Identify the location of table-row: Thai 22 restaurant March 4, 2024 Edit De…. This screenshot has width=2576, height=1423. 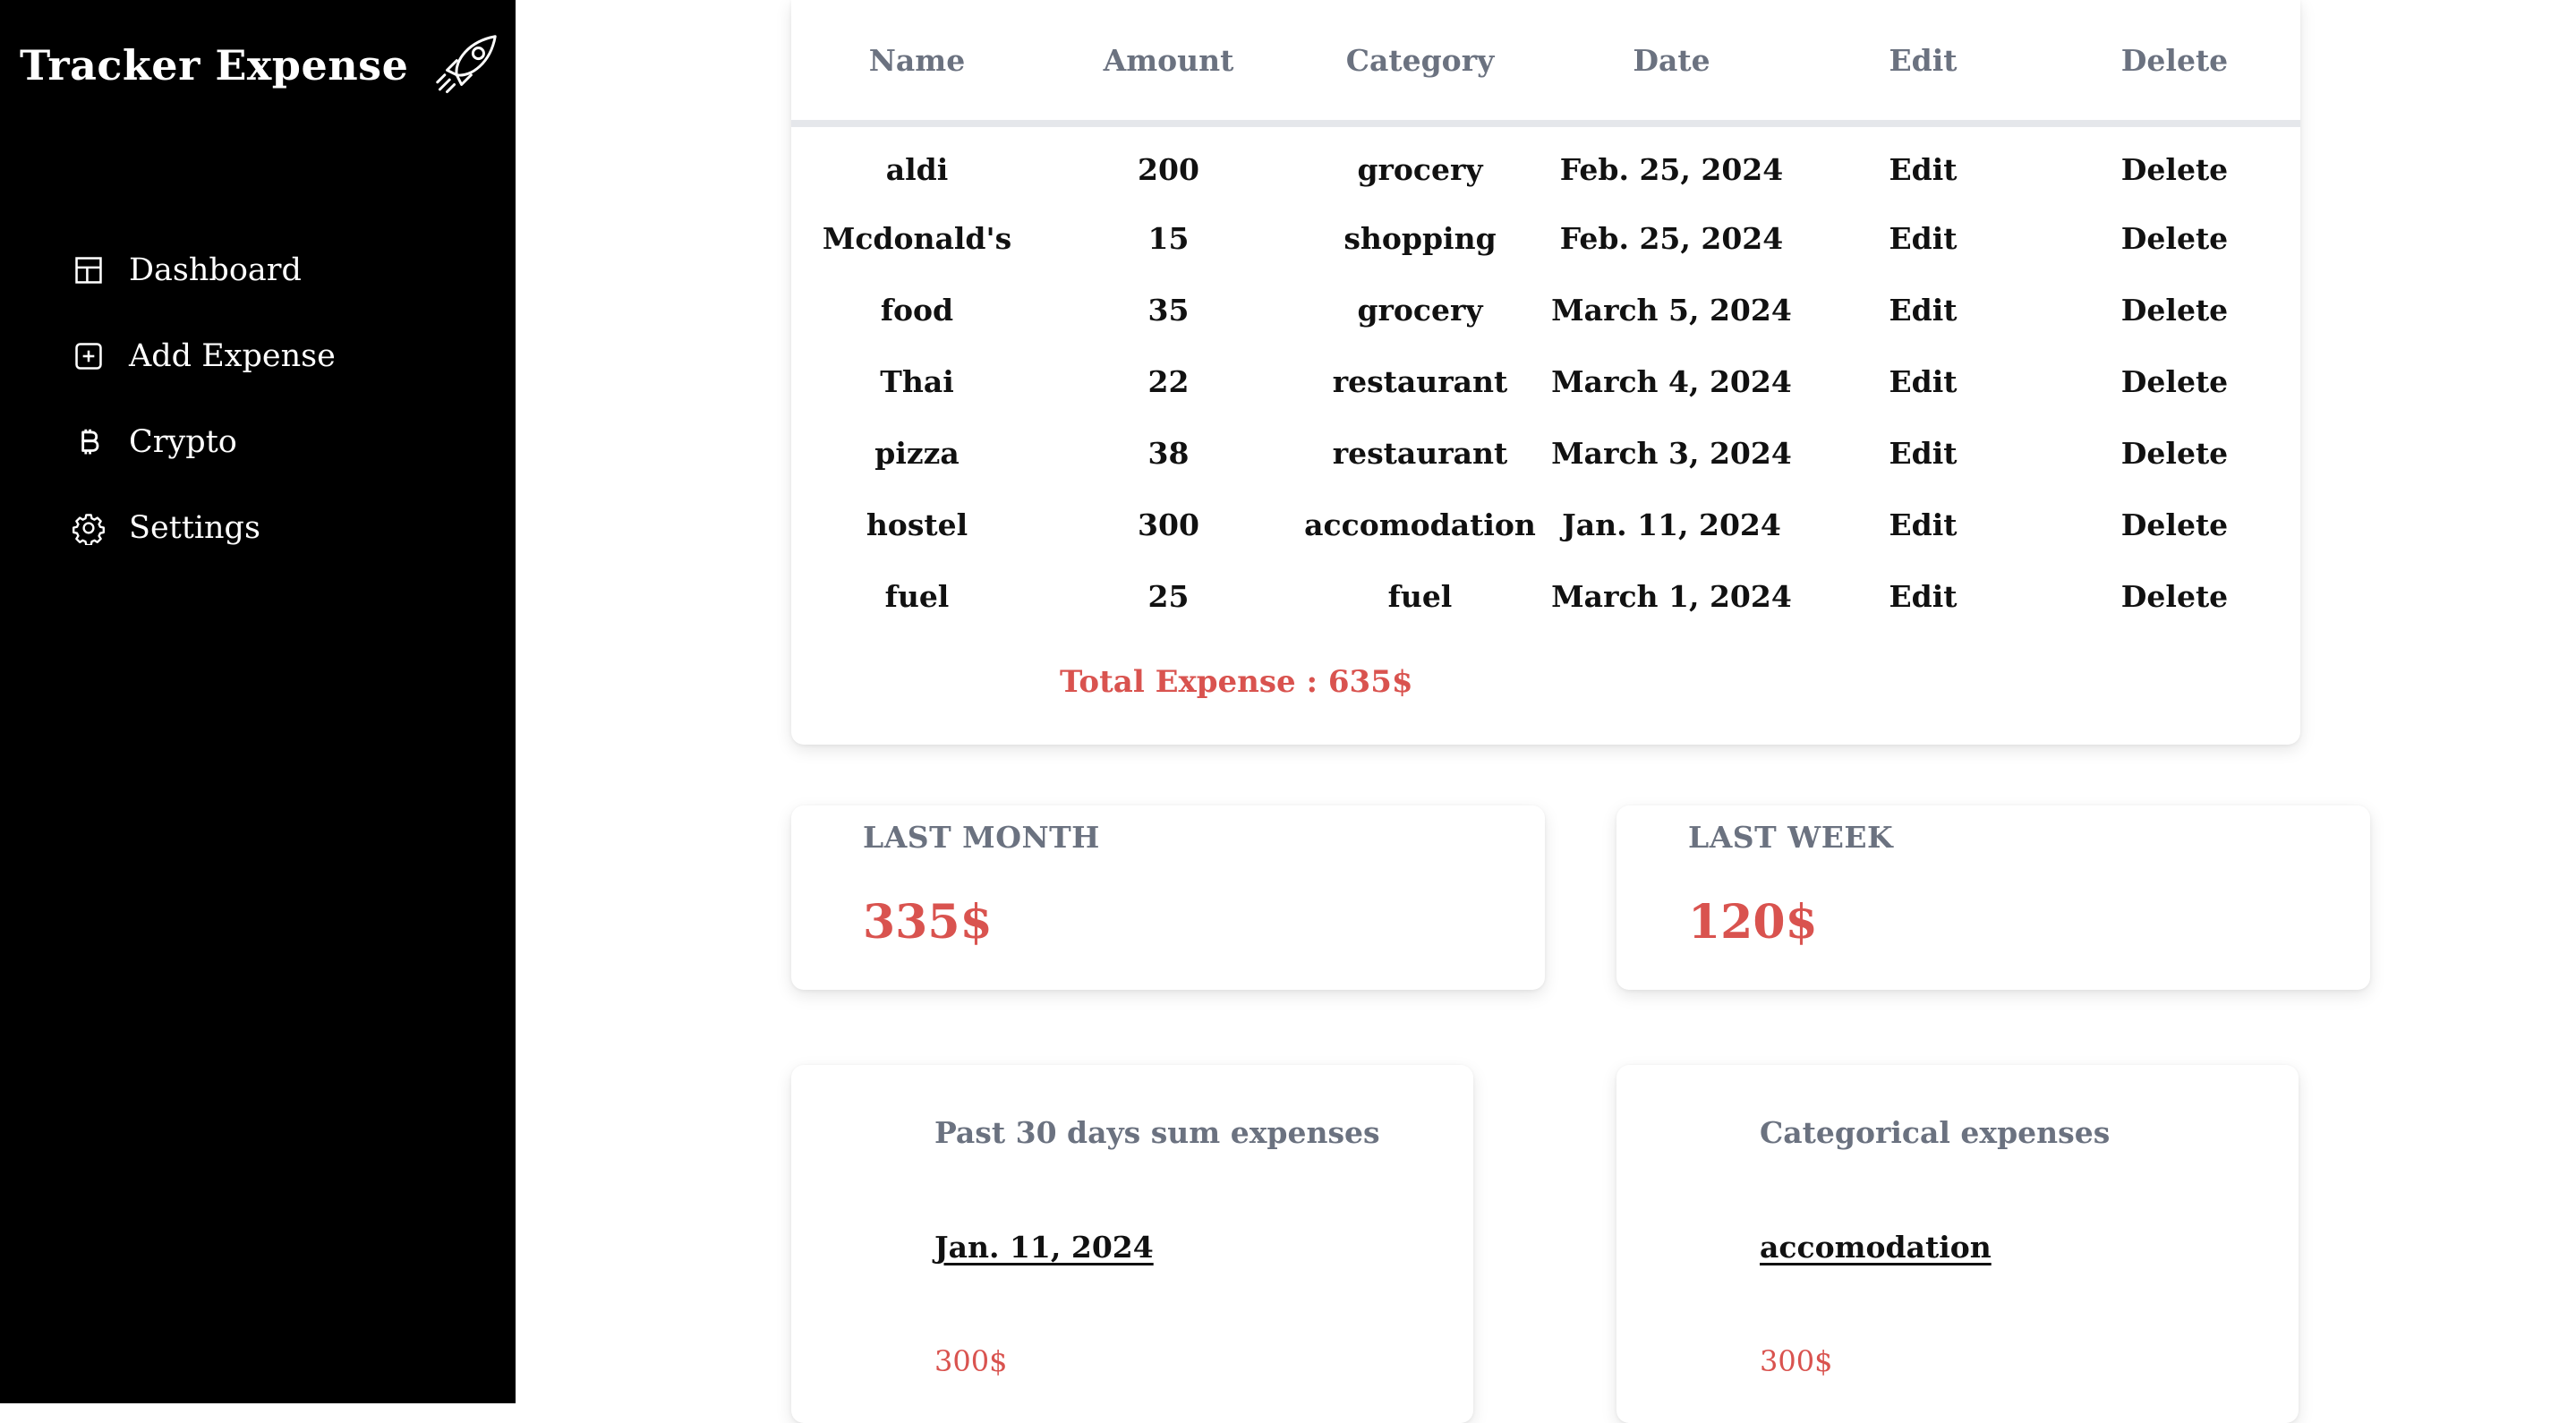
(1545, 381).